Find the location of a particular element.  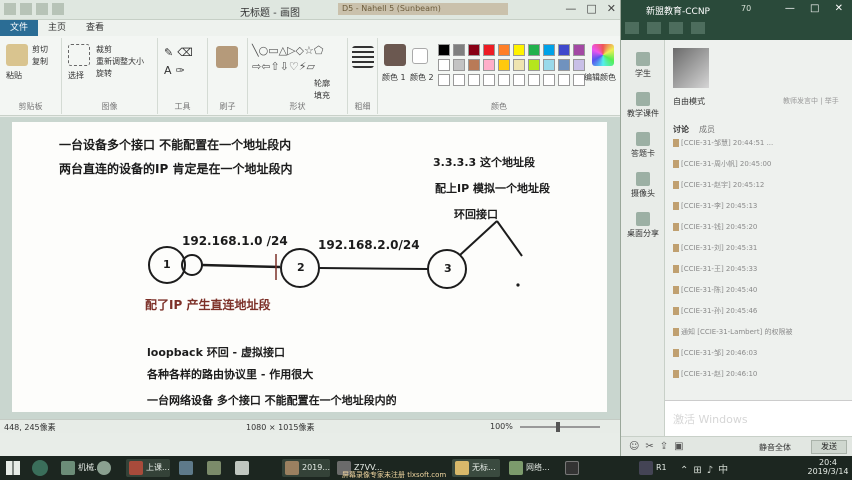

tab-file: 文件 is located at coordinates (19, 28).